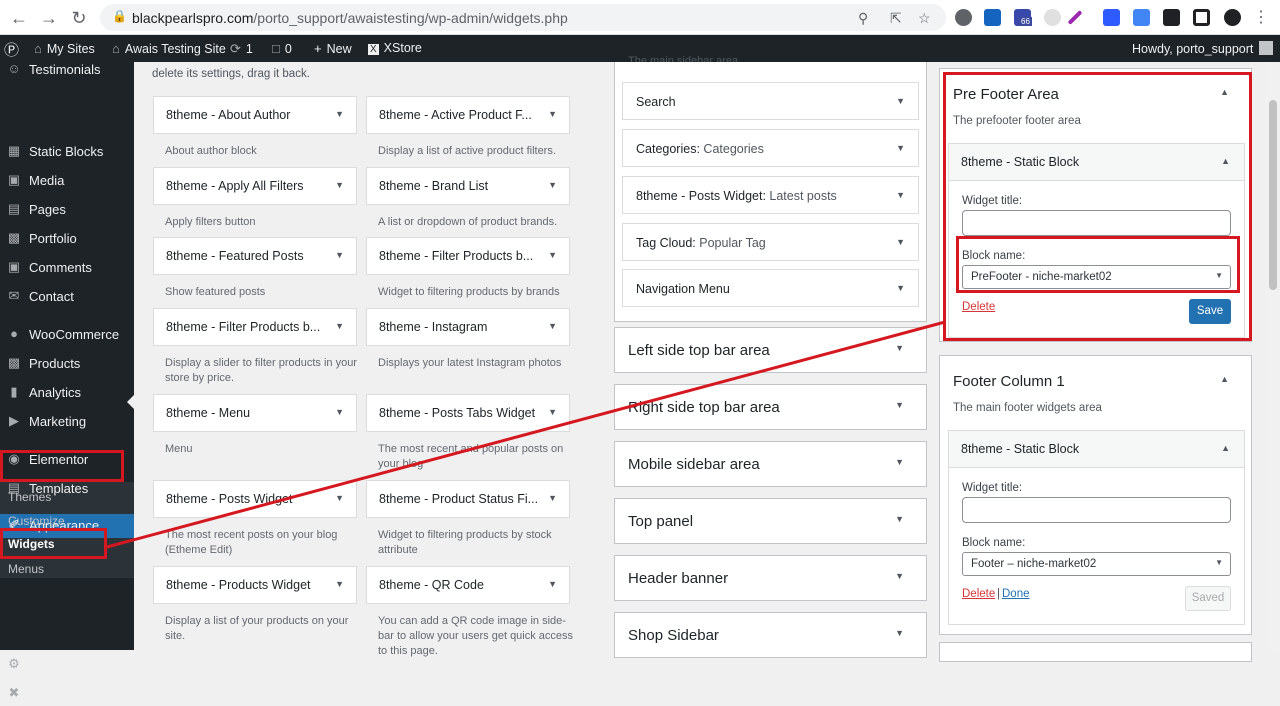 This screenshot has height=706, width=1280. Describe the element at coordinates (770, 407) in the screenshot. I see `sidebar-area: Right side top bar area ▼` at that location.